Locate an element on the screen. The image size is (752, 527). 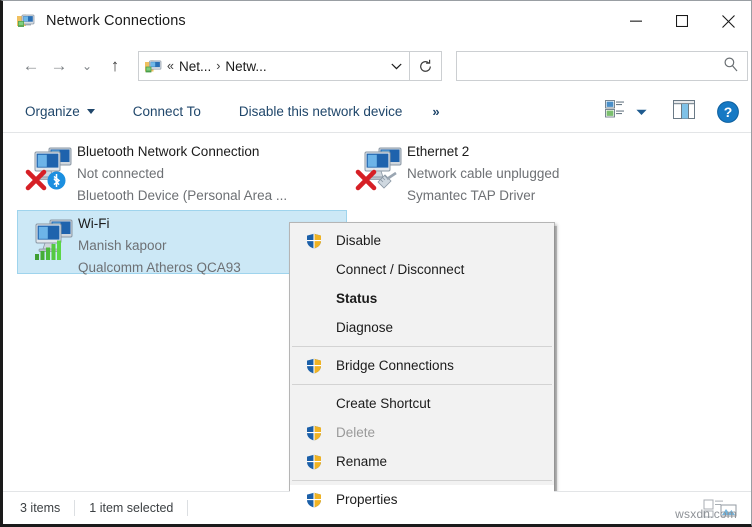
preview-pane-button is located at coordinates (684, 111).